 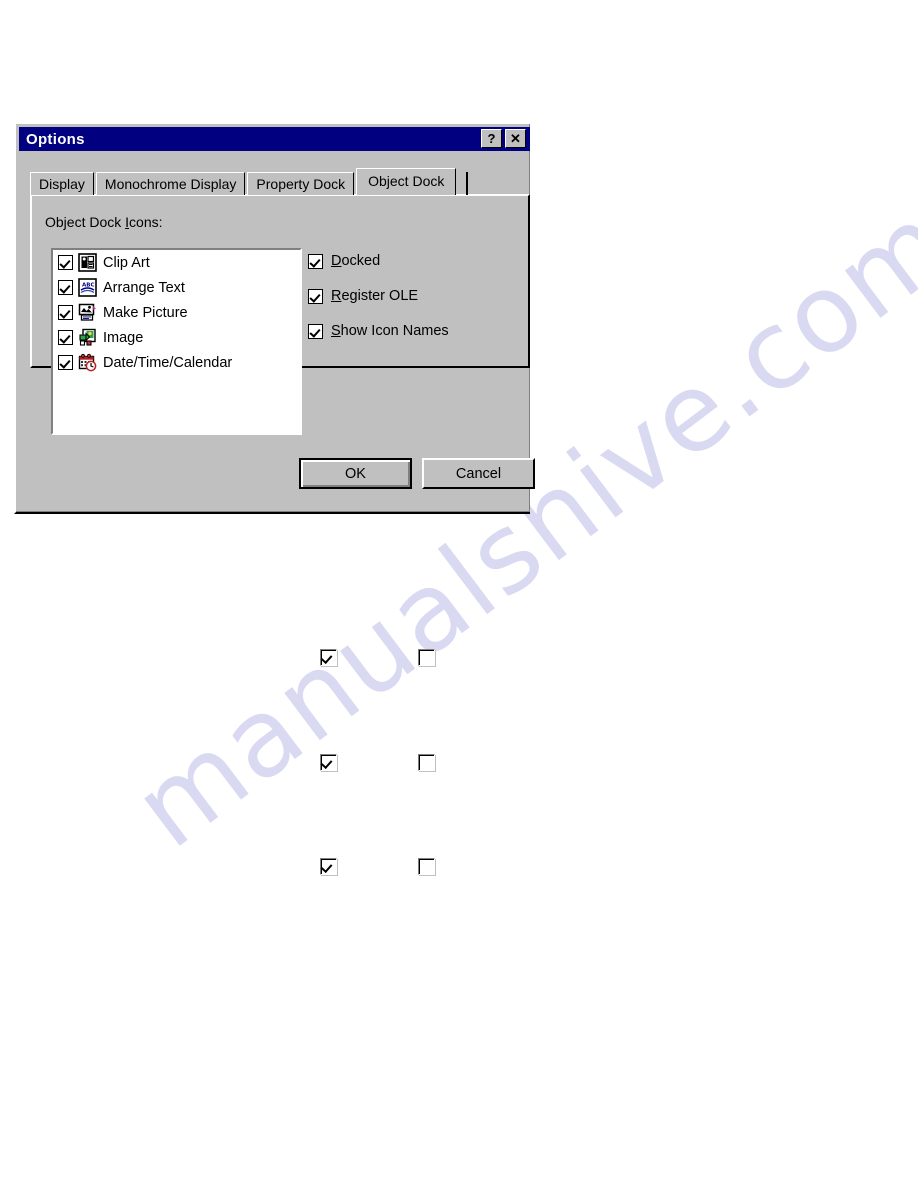 What do you see at coordinates (356, 261) in the screenshot?
I see `docked-label: Docked` at bounding box center [356, 261].